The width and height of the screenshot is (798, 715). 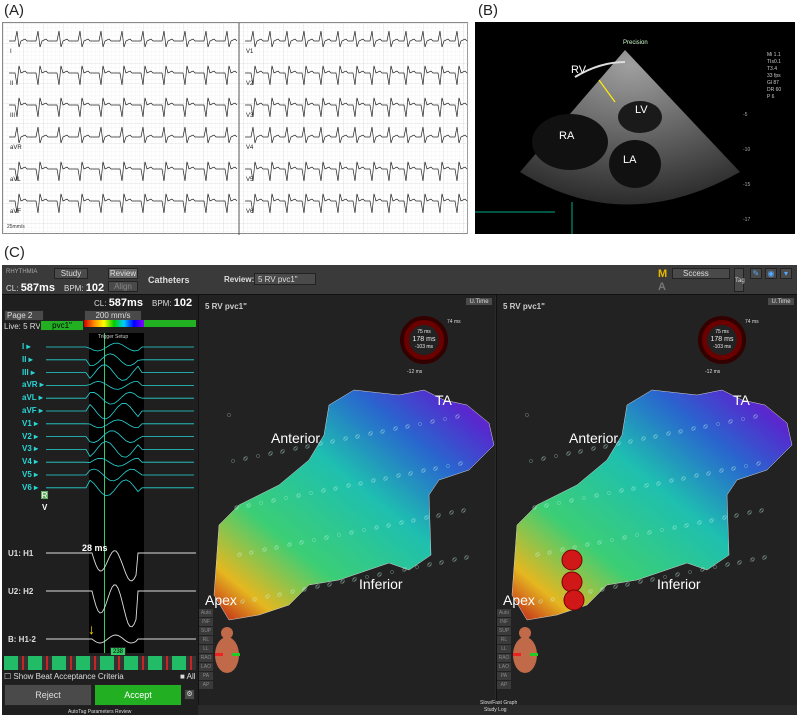 What do you see at coordinates (641, 110) in the screenshot?
I see `echo-label-lv: LV` at bounding box center [641, 110].